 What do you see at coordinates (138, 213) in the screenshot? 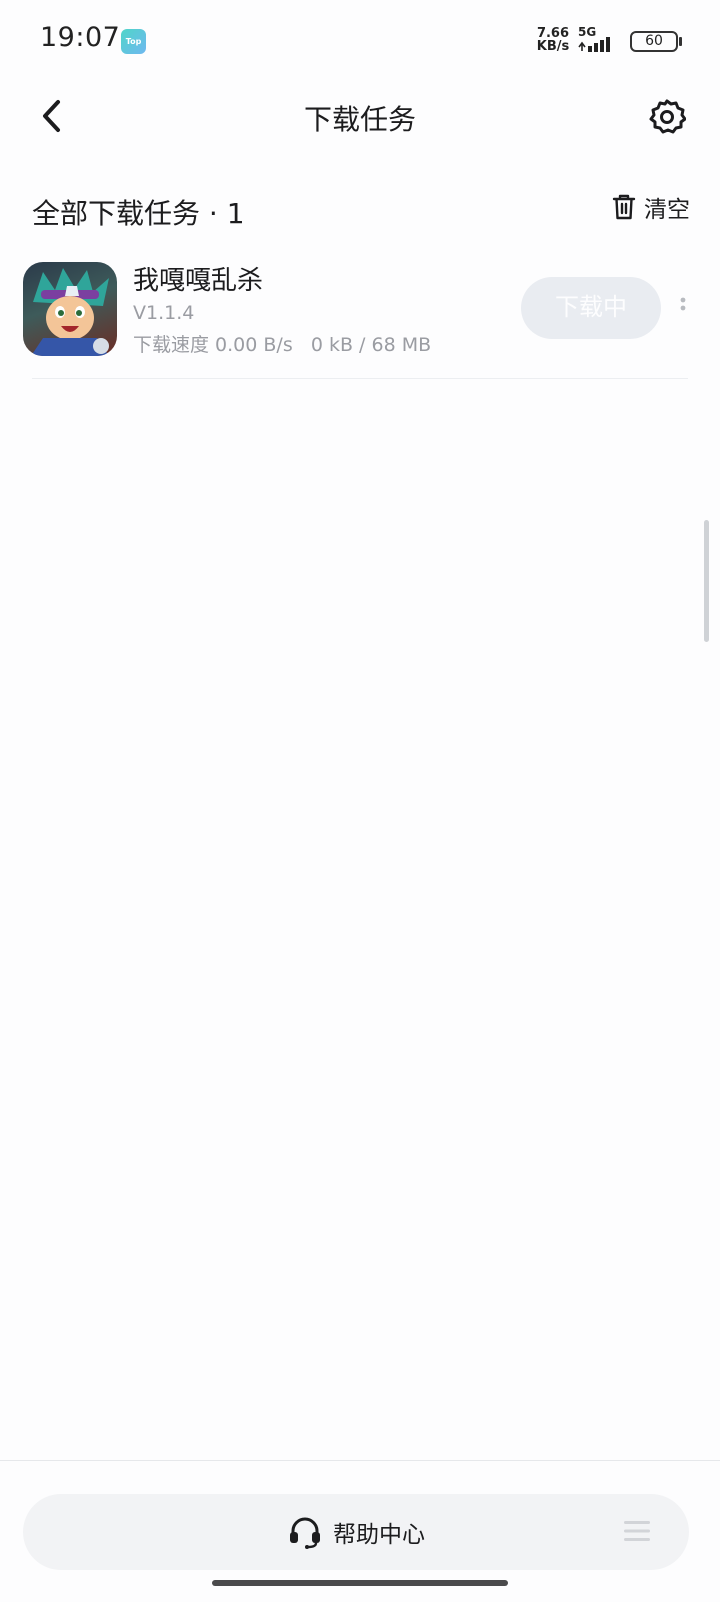
I see `section-title: 全部下载任务 · 1` at bounding box center [138, 213].